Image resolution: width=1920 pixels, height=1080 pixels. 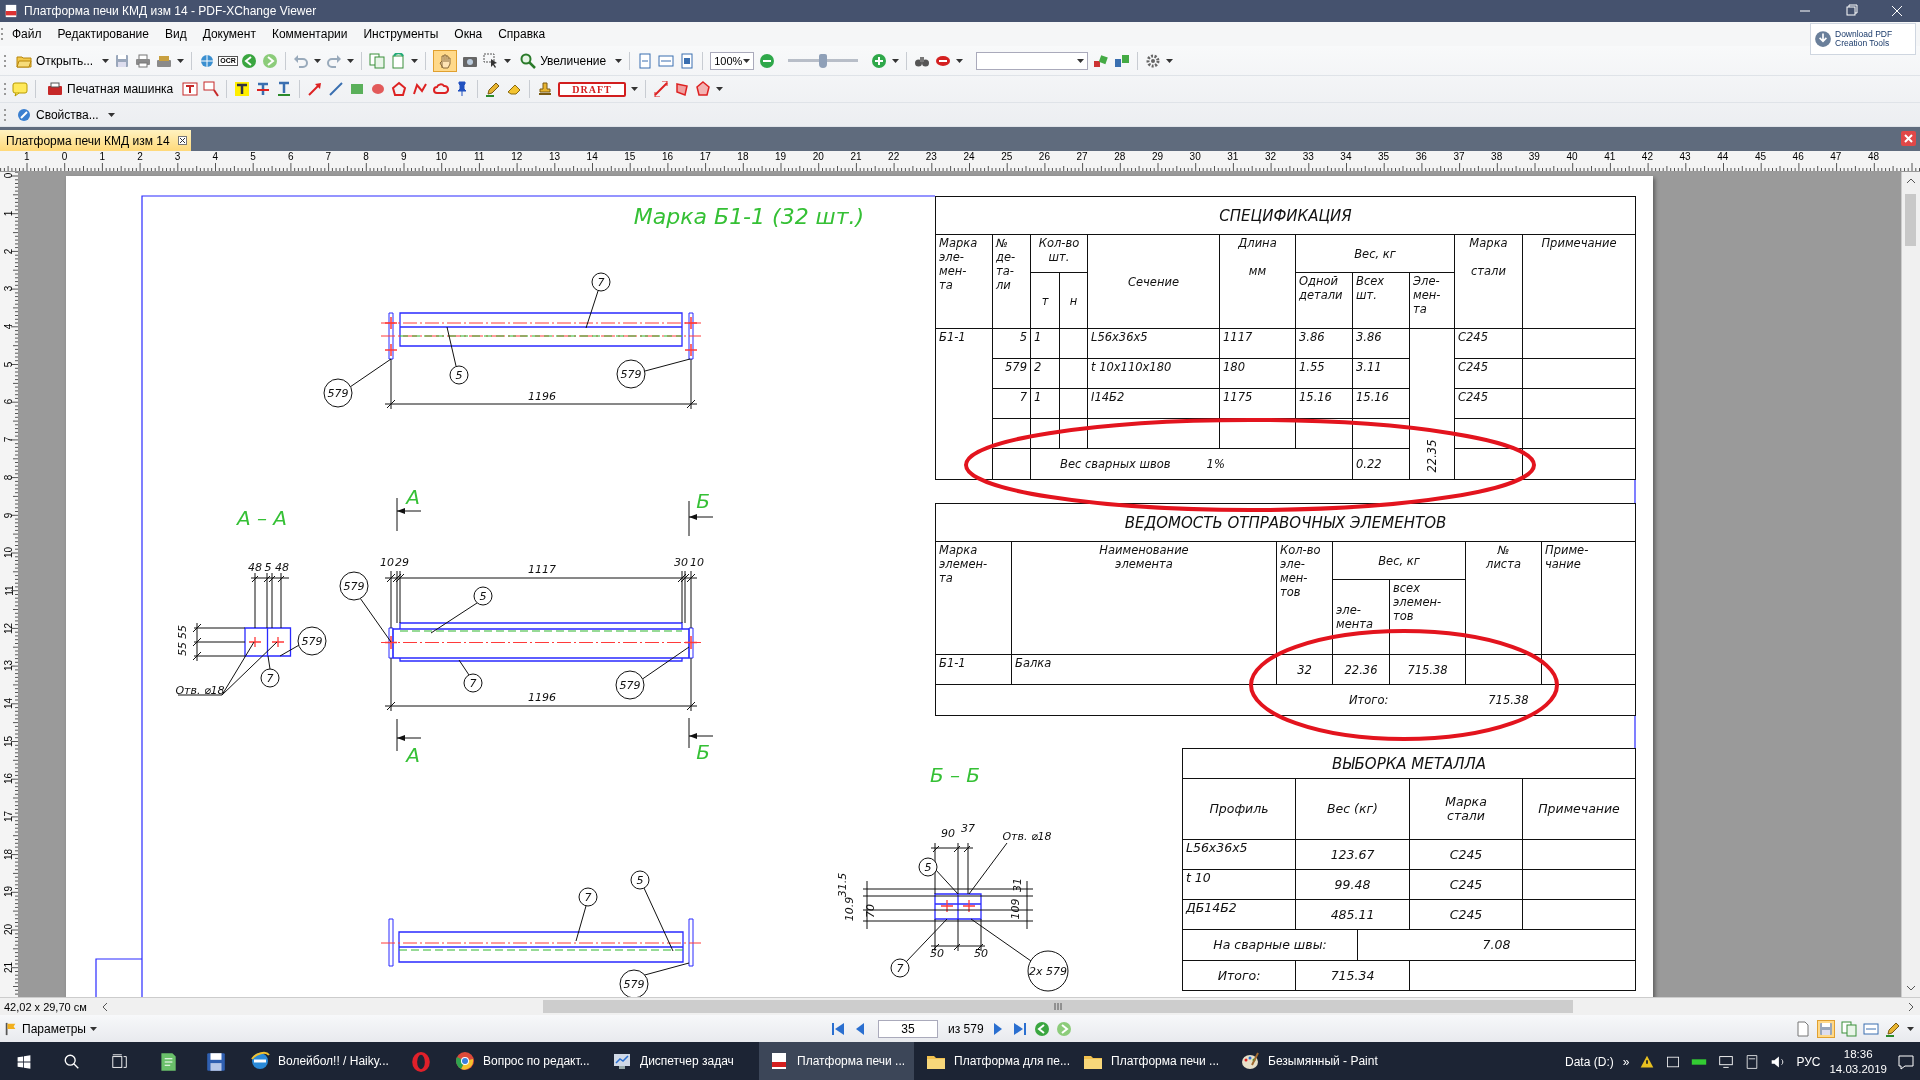 I want to click on hand-tool-button, so click(x=445, y=60).